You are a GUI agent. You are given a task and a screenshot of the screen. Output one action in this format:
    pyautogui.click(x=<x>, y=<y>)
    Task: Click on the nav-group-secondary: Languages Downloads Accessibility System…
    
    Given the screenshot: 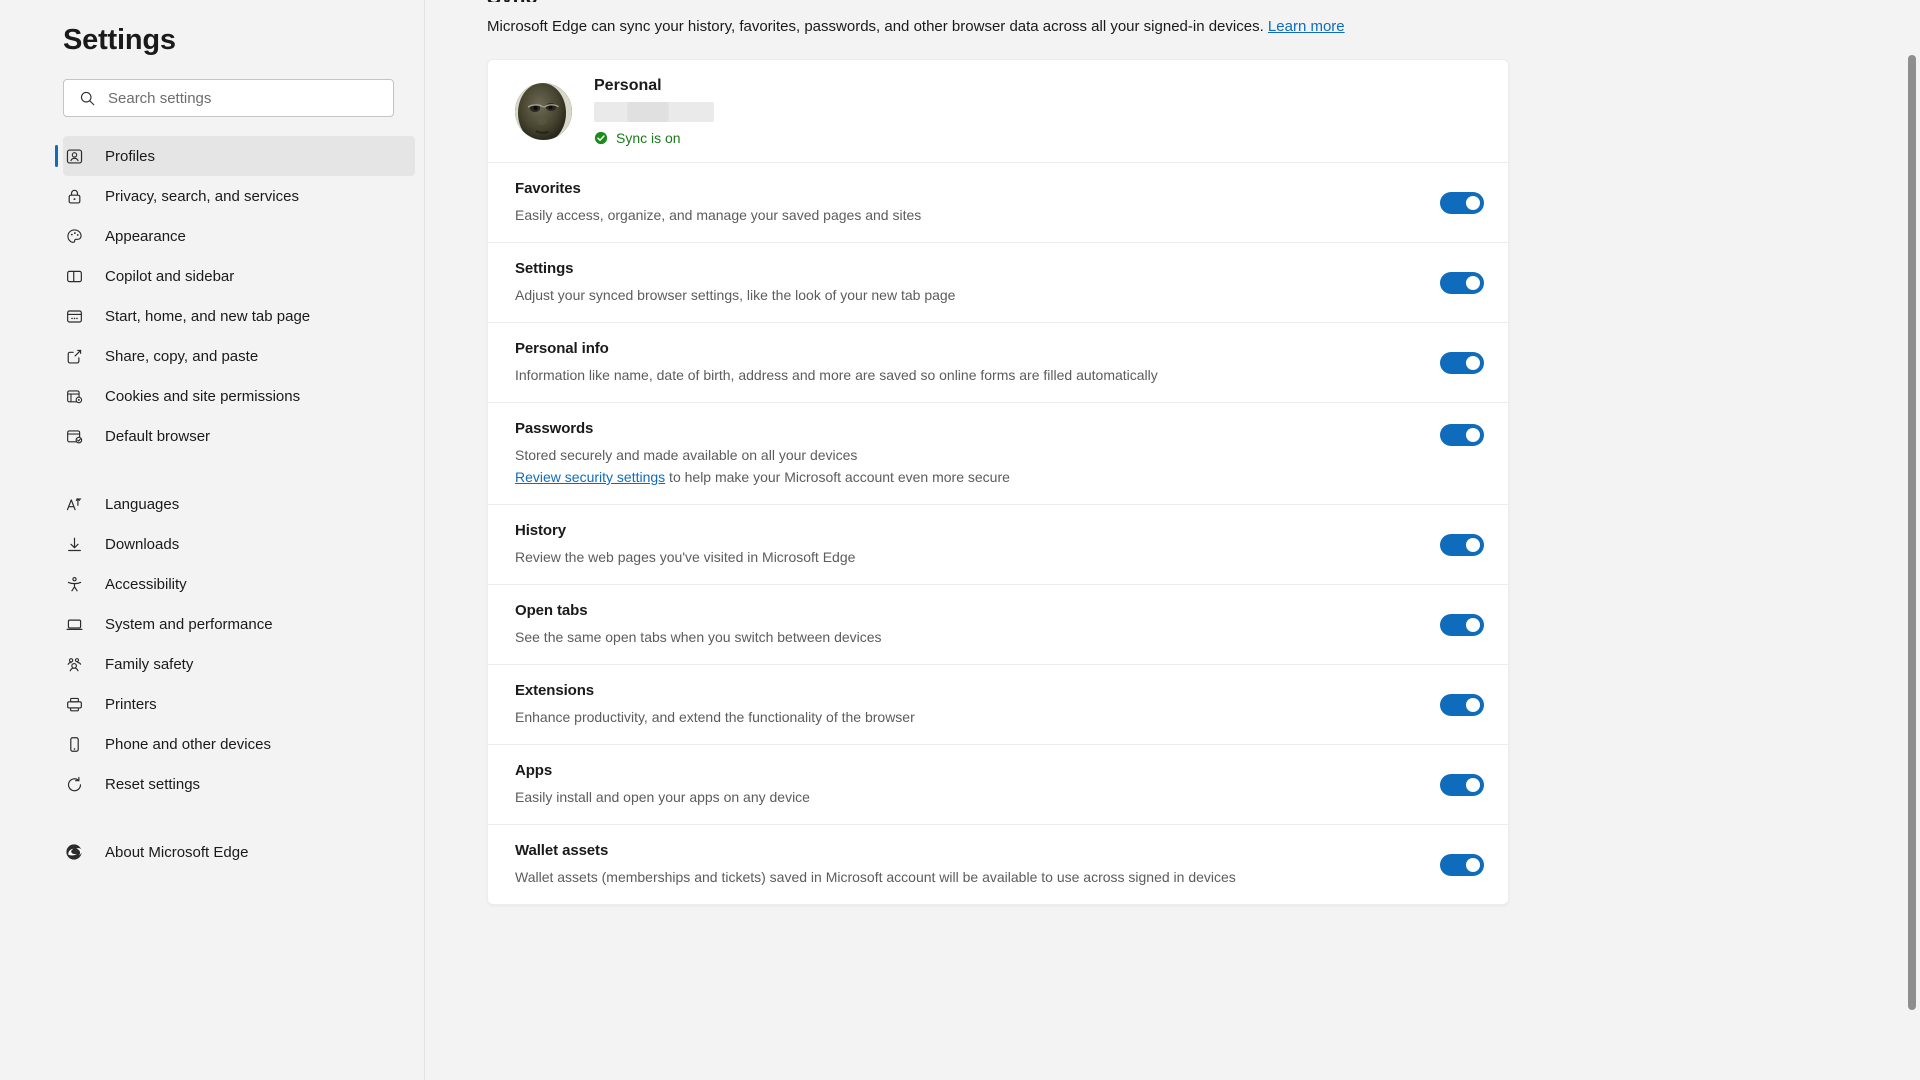 What is the action you would take?
    pyautogui.click(x=212, y=644)
    